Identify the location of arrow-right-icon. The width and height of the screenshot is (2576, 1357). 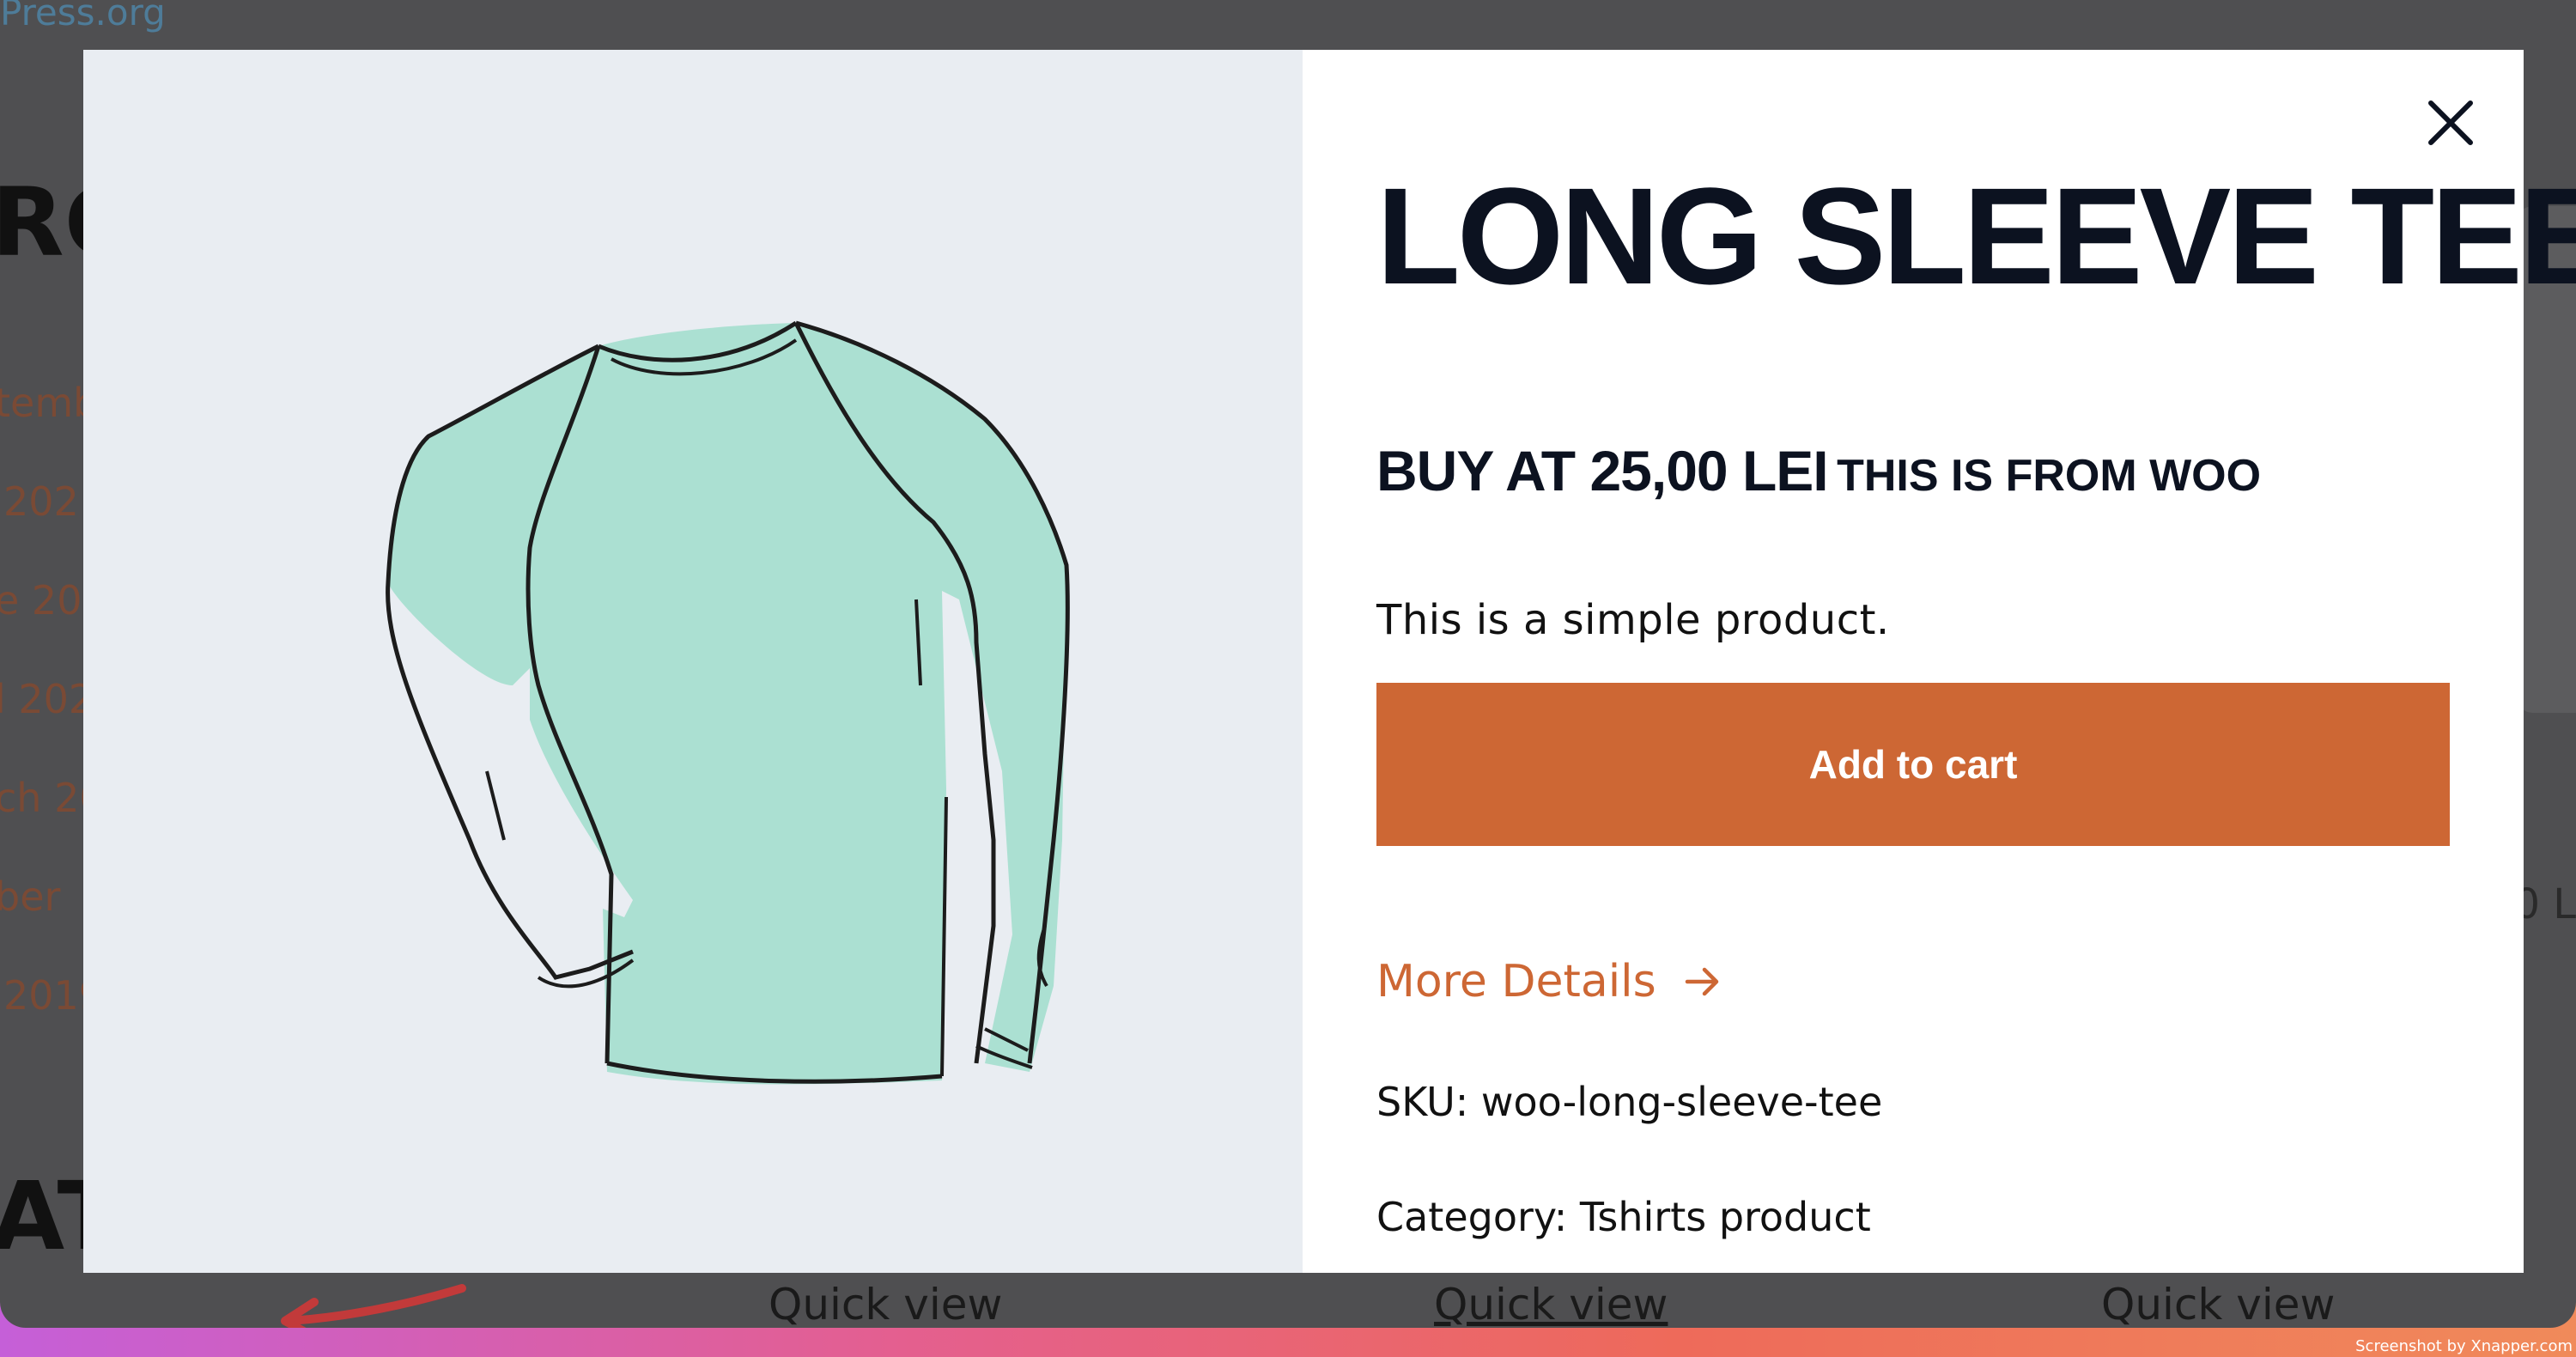
(1701, 982).